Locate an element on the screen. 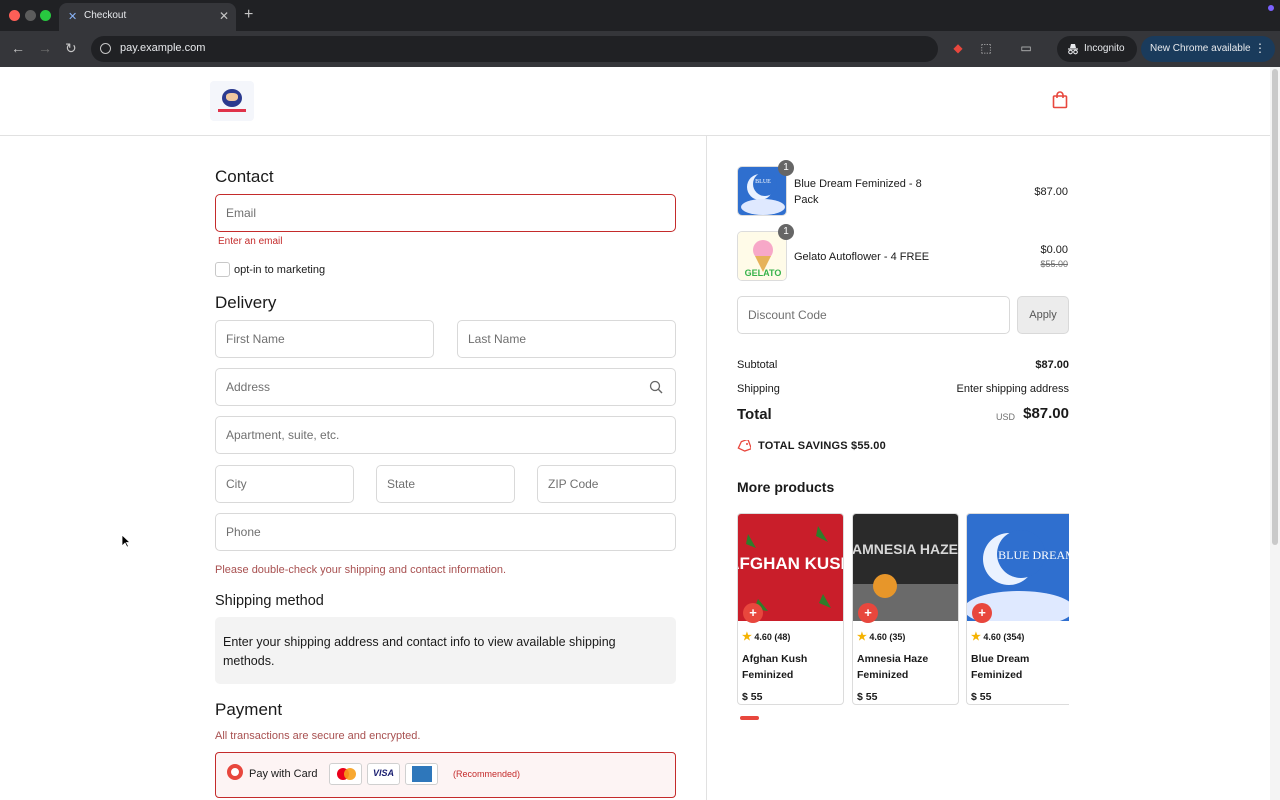 This screenshot has width=1280, height=800. product-rating: ★ 4.60 (35) is located at coordinates (881, 637).